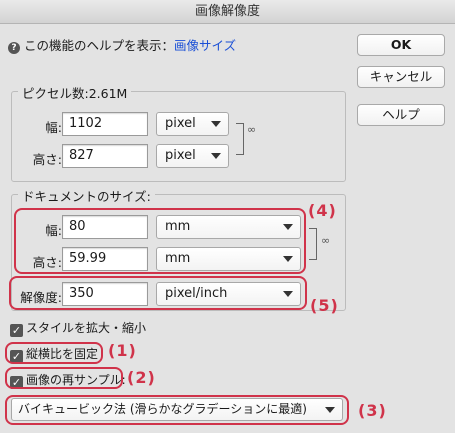 Image resolution: width=455 pixels, height=433 pixels. What do you see at coordinates (141, 377) in the screenshot?
I see `annotation-label-2: (2)` at bounding box center [141, 377].